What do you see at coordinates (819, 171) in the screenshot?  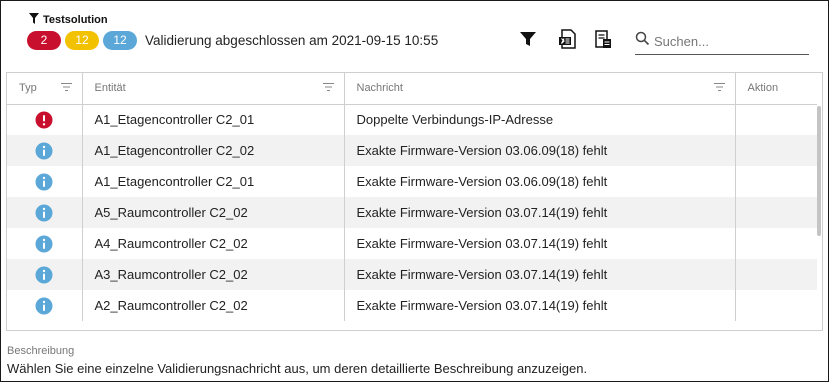 I see `table-scrollbar` at bounding box center [819, 171].